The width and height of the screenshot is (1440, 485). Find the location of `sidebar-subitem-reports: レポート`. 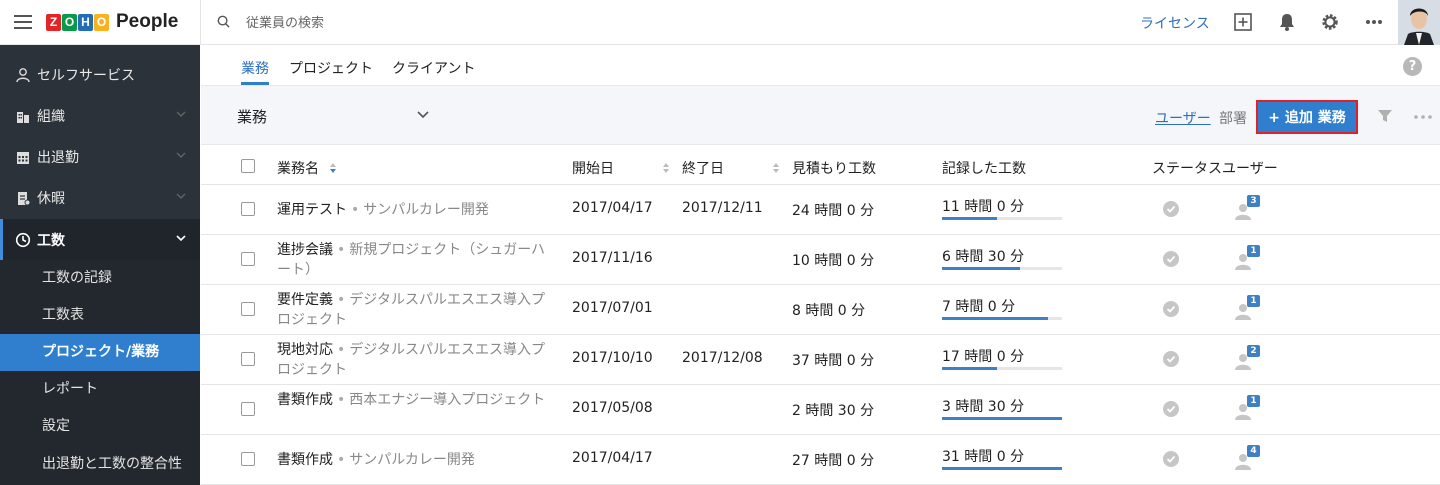

sidebar-subitem-reports: レポート is located at coordinates (100, 389).